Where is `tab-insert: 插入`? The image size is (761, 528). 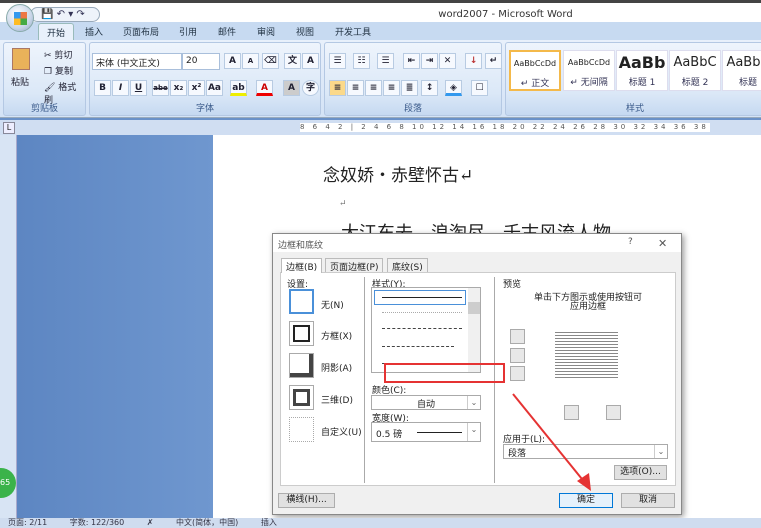
tab-insert: 插入 is located at coordinates (94, 31).